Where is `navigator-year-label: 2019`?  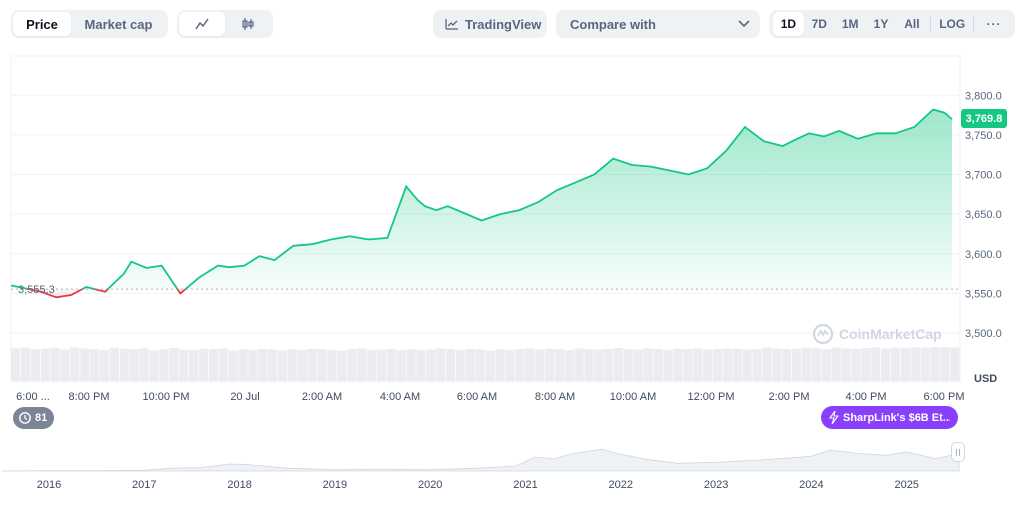 navigator-year-label: 2019 is located at coordinates (335, 485).